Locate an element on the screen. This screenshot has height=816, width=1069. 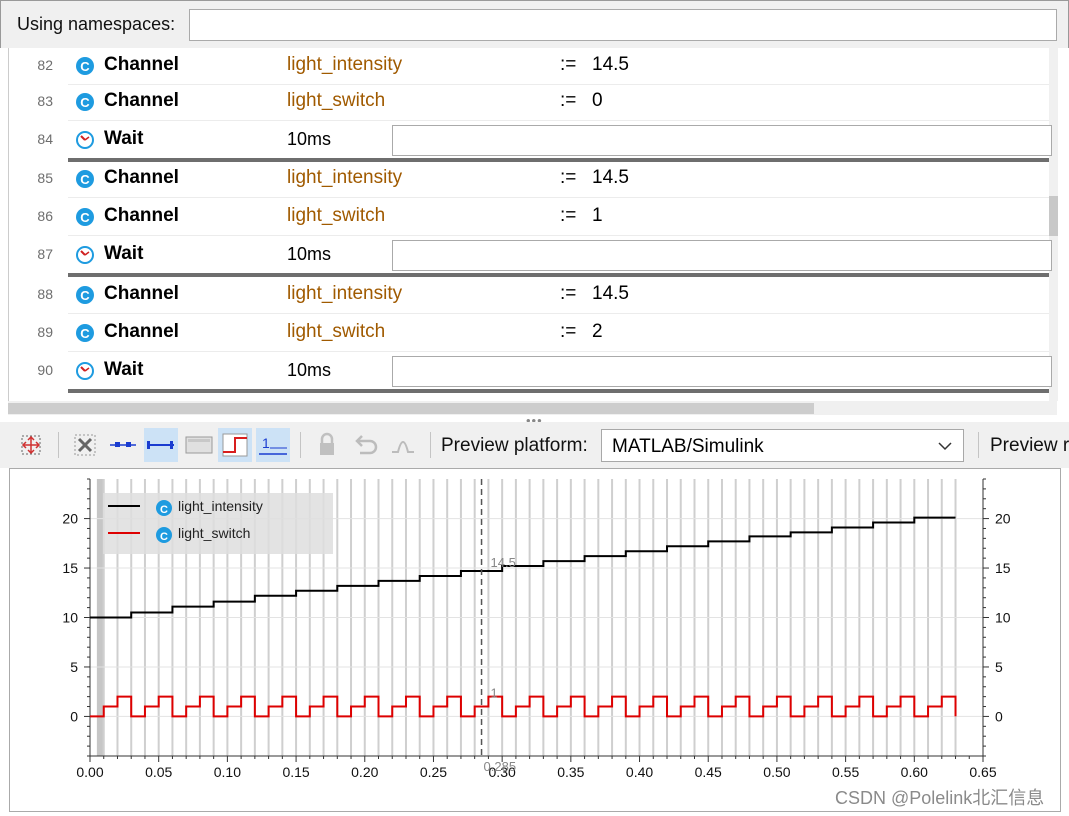
step-row-number: 86 is located at coordinates (45, 216).